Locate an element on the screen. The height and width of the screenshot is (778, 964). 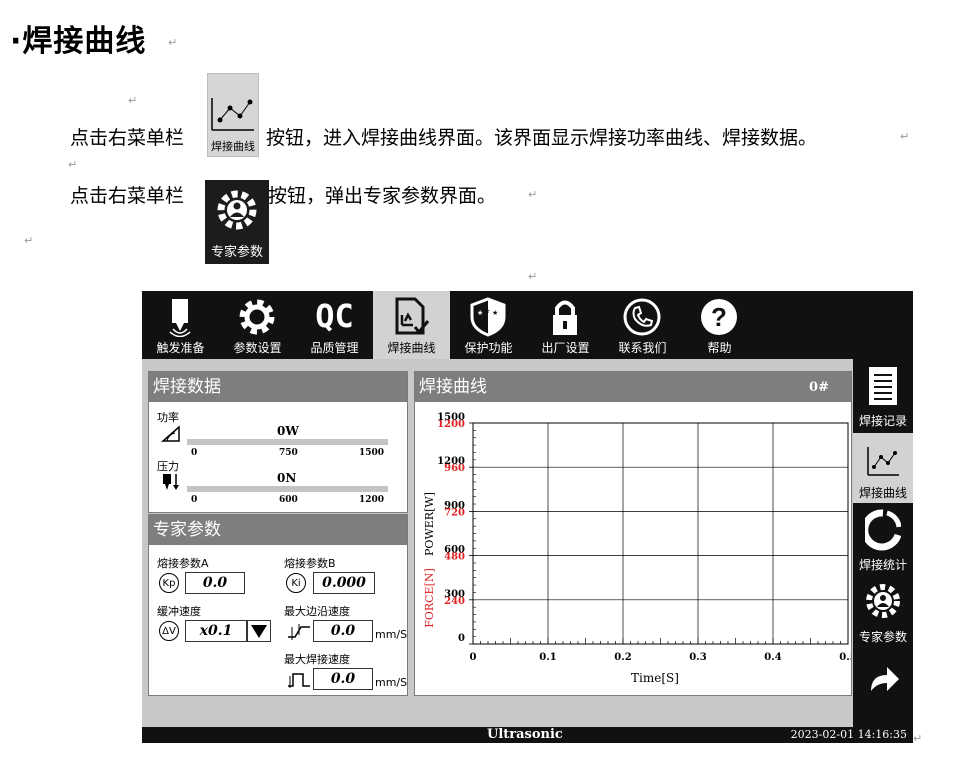
param-b-label: 熔接参数B is located at coordinates (310, 563).